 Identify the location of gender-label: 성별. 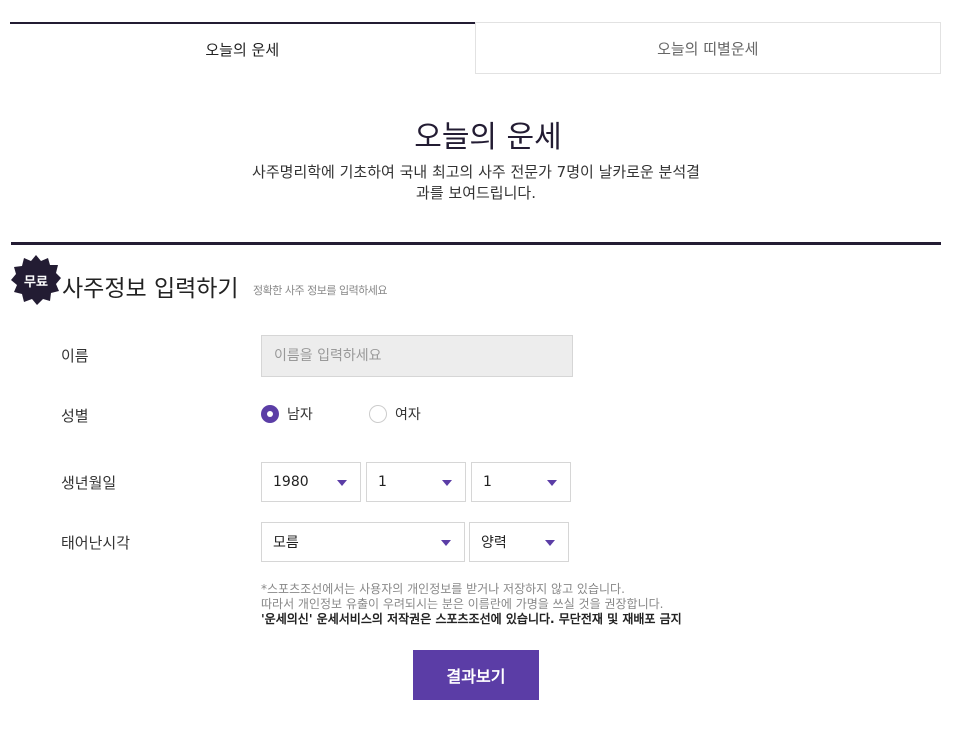
(75, 416).